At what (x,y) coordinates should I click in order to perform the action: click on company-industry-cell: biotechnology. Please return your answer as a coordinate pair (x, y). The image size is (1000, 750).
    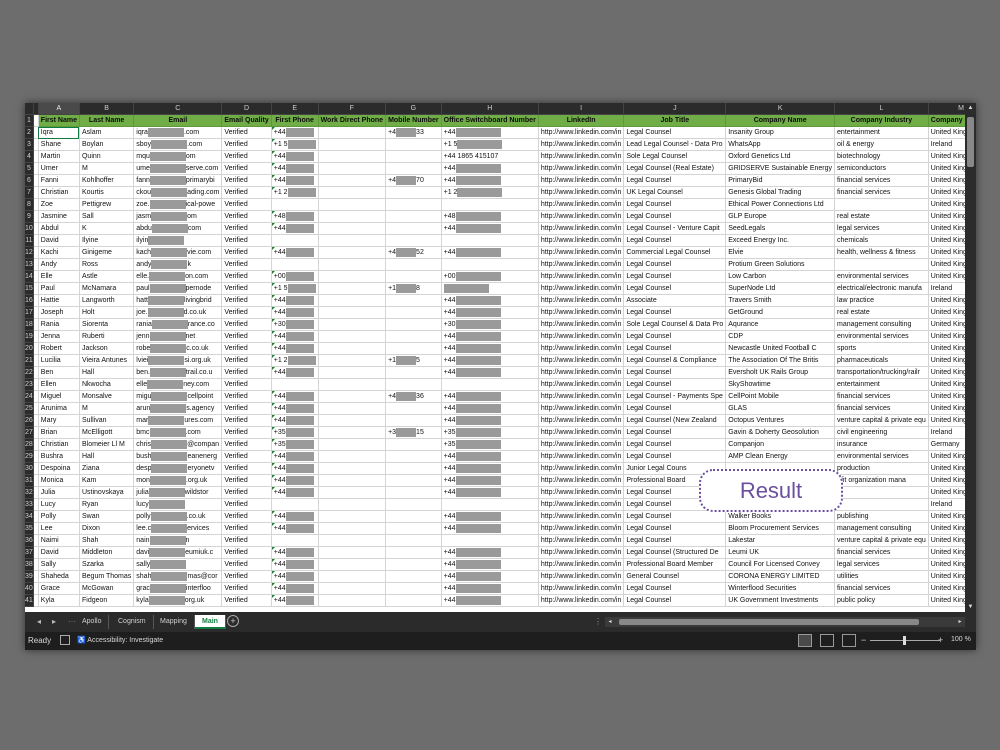
    Looking at the image, I should click on (881, 156).